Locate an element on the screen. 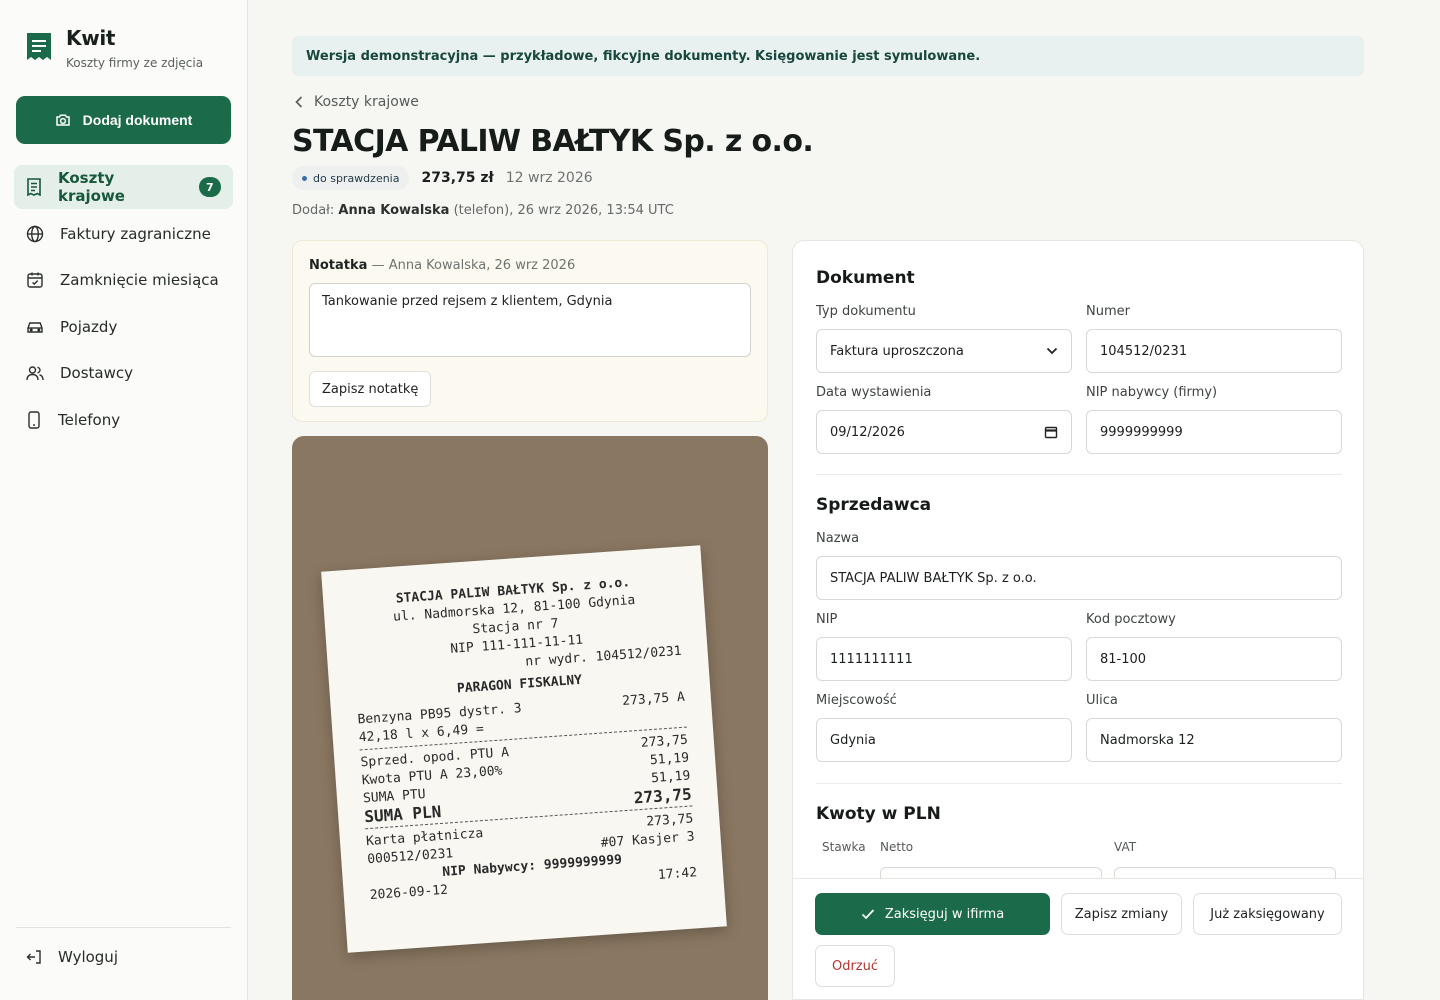 This screenshot has width=1440, height=1000. seller-name-value: STACJA PALIW BAŁTYK Sp. z o.o. is located at coordinates (933, 578).